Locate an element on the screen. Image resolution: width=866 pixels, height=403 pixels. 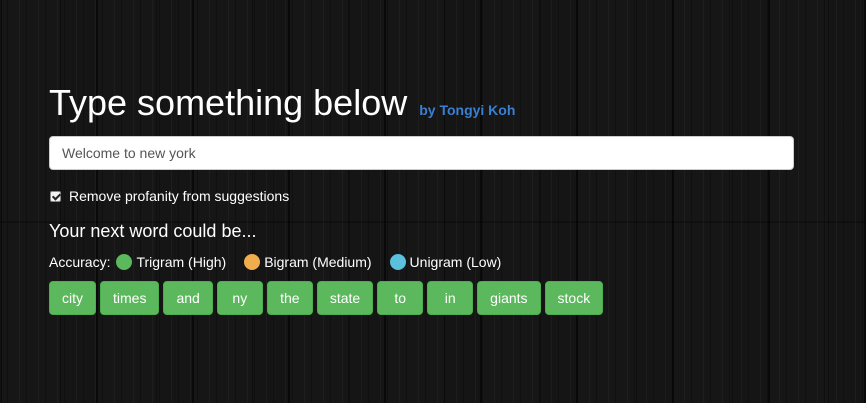
title-row: Type something below by Tongyi Koh is located at coordinates (421, 103).